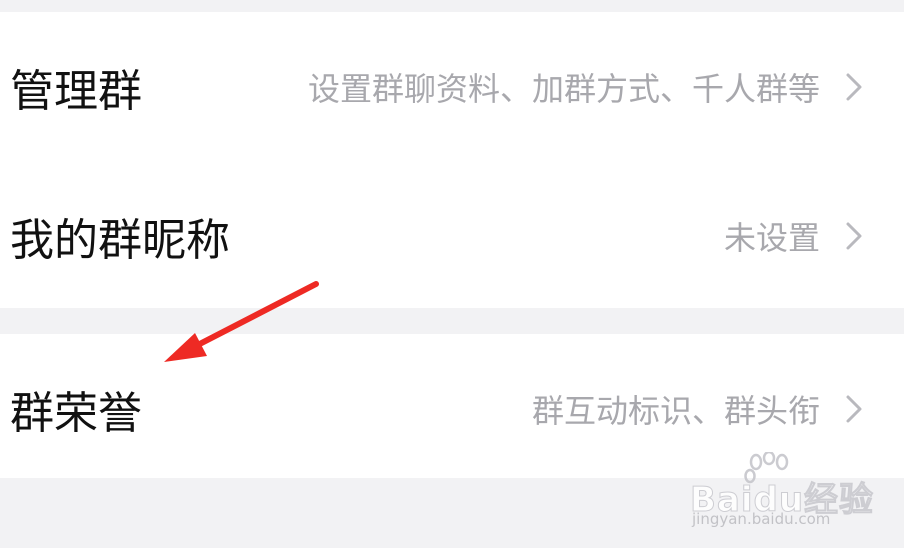 The height and width of the screenshot is (548, 904). I want to click on row-my-nickname-label: 我的群昵称, so click(120, 240).